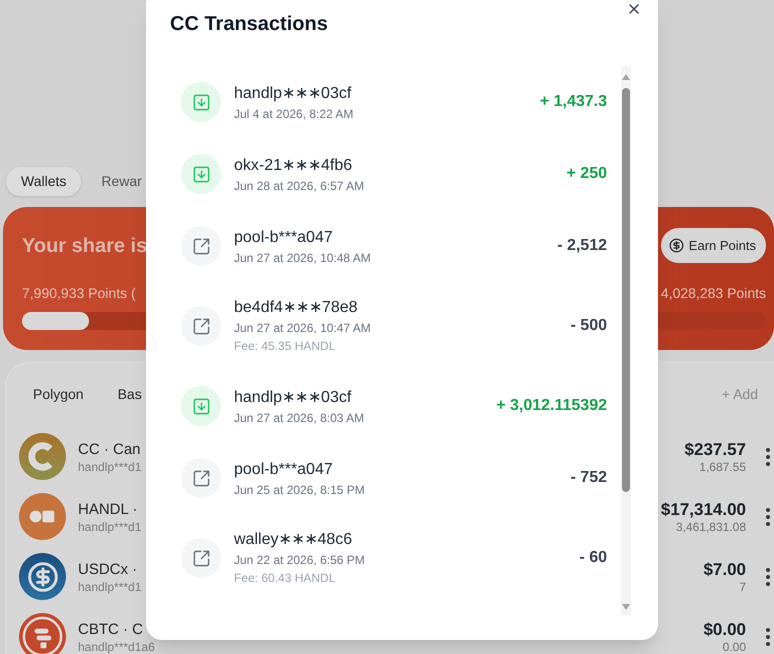 The image size is (774, 654). What do you see at coordinates (299, 417) in the screenshot?
I see `transaction-date: Jun 27 at 2026, 8:03 AM` at bounding box center [299, 417].